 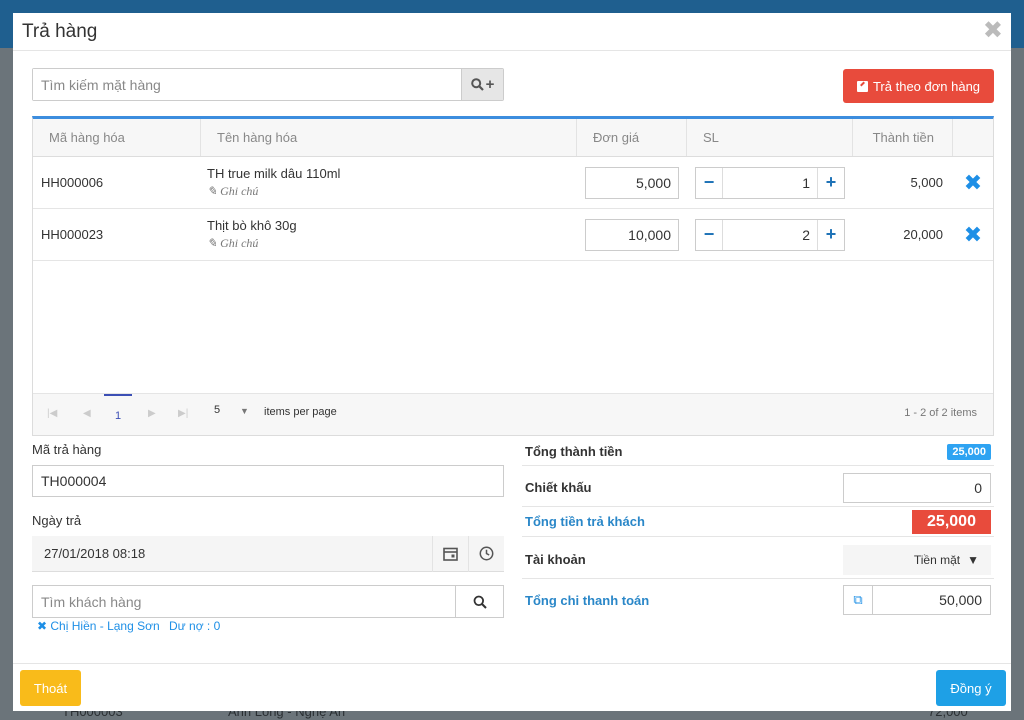 What do you see at coordinates (758, 522) in the screenshot?
I see `summary-refund-row: Tổng tiền trả khách 25,000` at bounding box center [758, 522].